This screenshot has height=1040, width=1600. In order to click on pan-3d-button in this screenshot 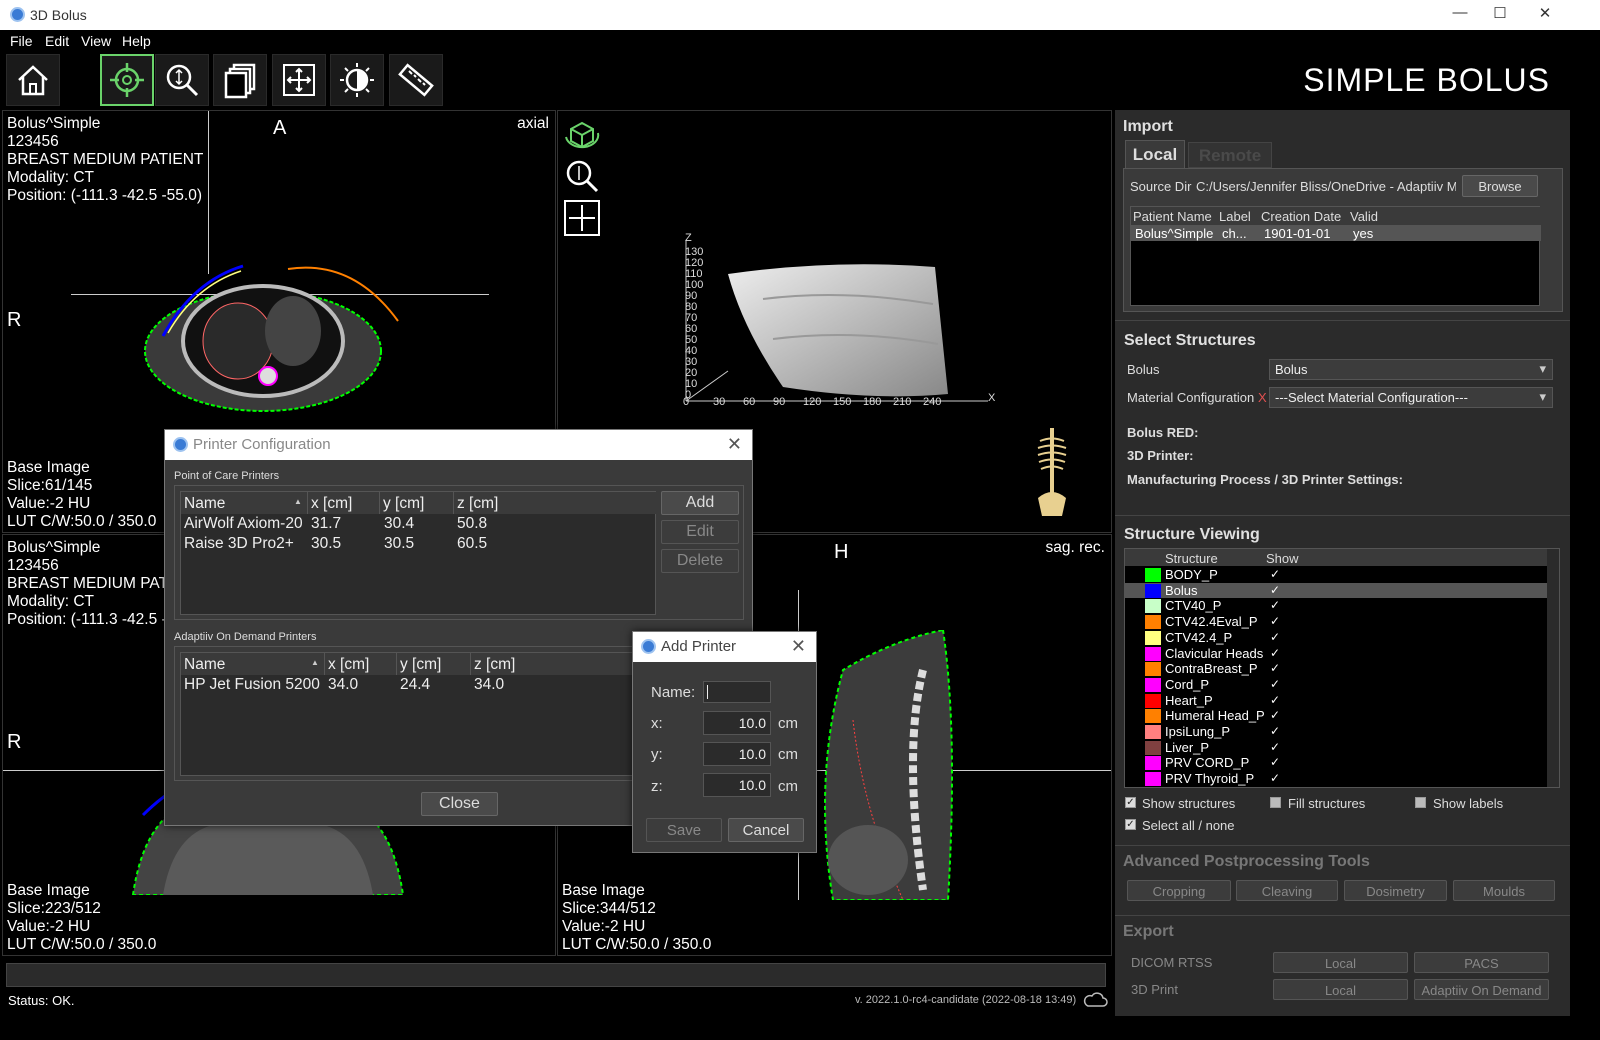, I will do `click(582, 218)`.